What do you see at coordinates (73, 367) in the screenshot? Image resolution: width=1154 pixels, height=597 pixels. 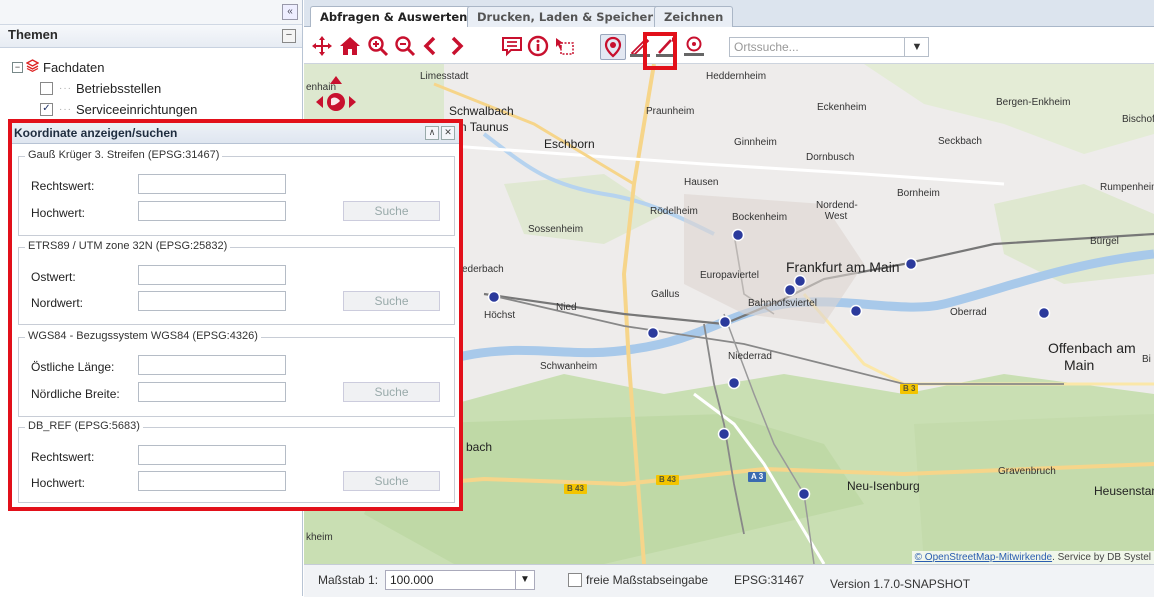 I see `field-label: Östliche Länge:` at bounding box center [73, 367].